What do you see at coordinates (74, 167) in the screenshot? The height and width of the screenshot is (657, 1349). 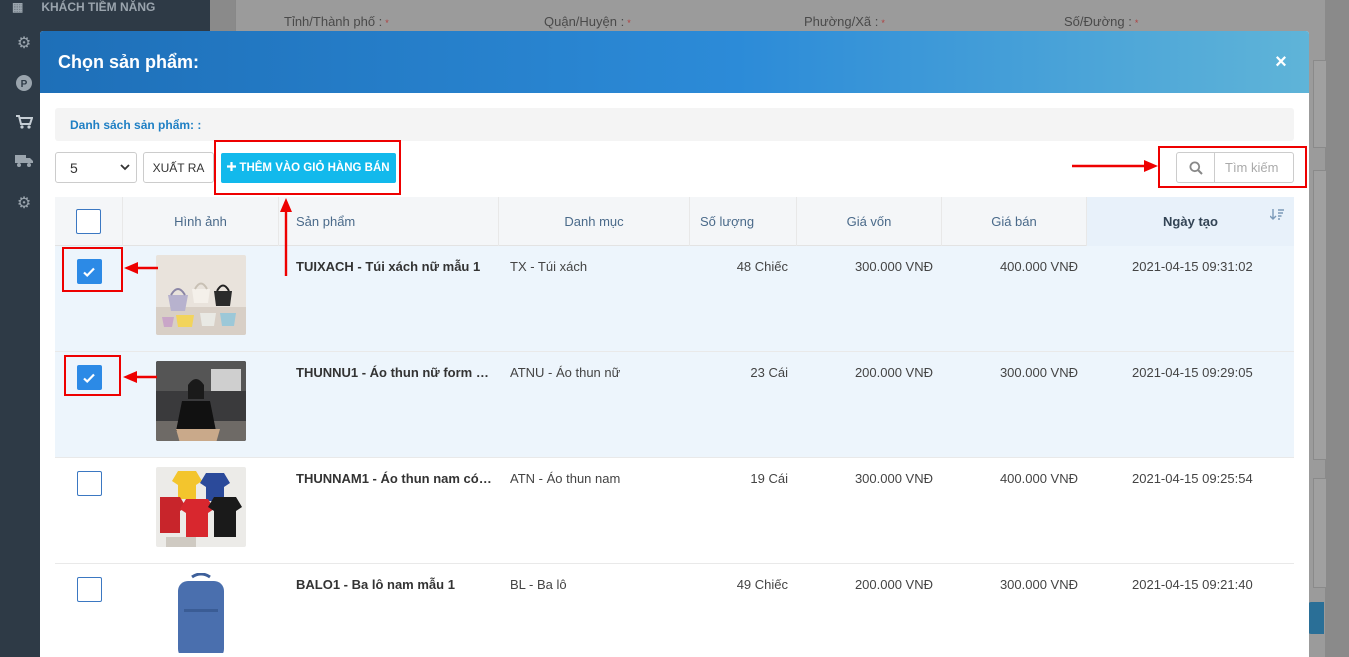 I see `page-size-value: 5` at bounding box center [74, 167].